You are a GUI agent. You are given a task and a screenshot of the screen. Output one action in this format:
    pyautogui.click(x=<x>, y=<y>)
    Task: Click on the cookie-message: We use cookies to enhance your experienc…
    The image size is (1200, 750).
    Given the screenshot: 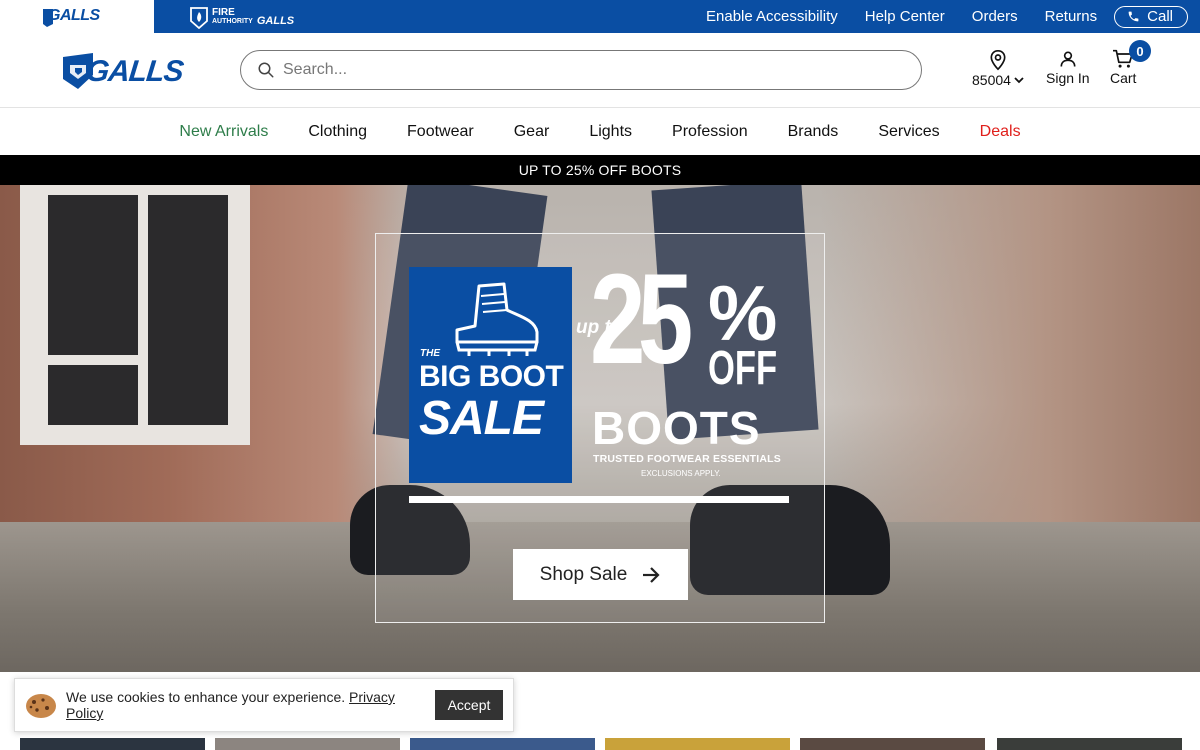 What is the action you would take?
    pyautogui.click(x=241, y=705)
    